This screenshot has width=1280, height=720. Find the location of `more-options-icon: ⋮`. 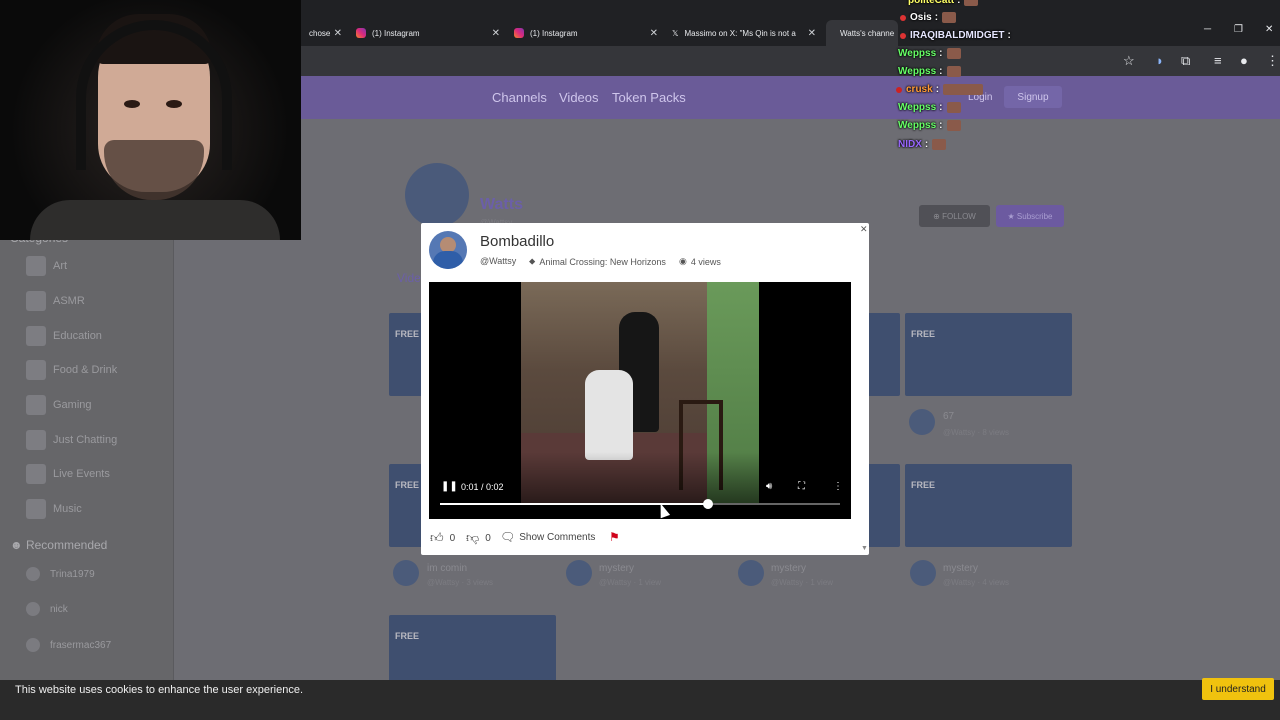

more-options-icon: ⋮ is located at coordinates (838, 486).